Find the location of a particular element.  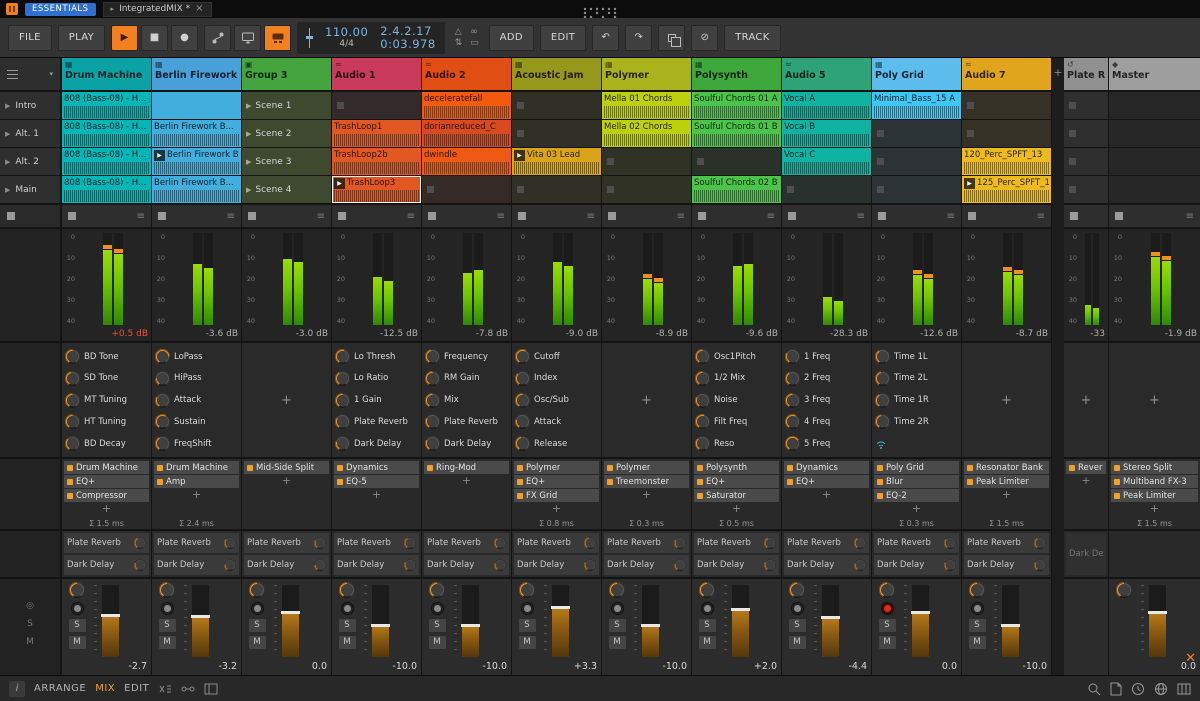

device-chip: Dynamics is located at coordinates (826, 467).